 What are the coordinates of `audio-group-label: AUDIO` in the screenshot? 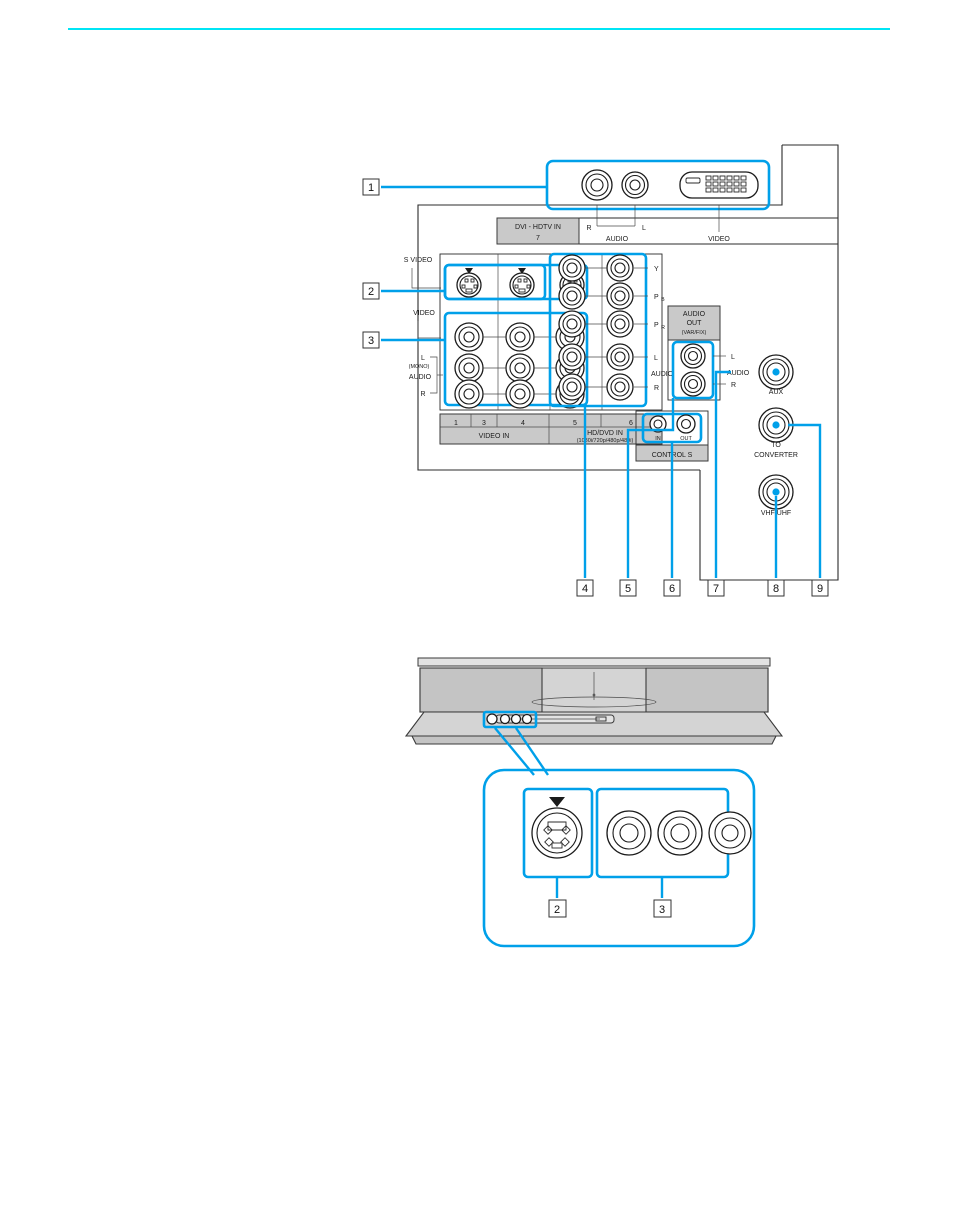 It's located at (420, 377).